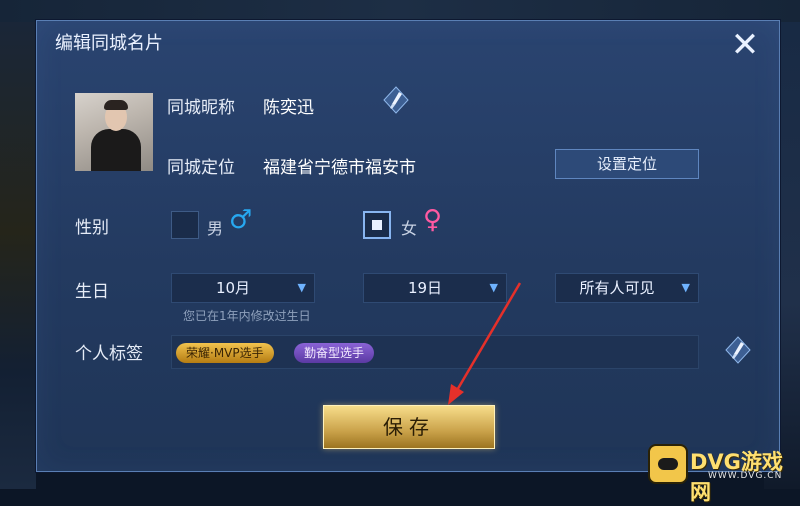  I want to click on watermark: DVG游戏网 WWW.DVG.CN, so click(721, 473).